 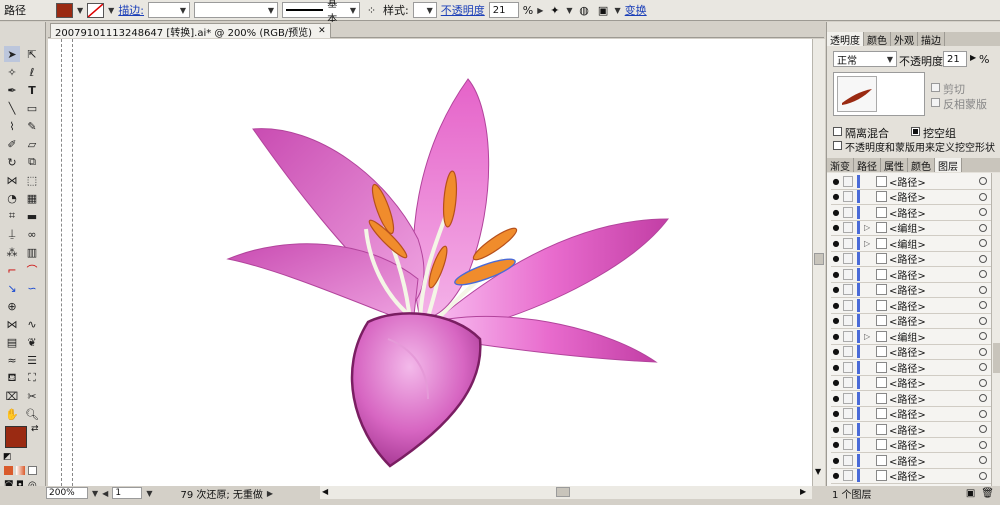 I want to click on tab-color: 颜色, so click(x=877, y=39).